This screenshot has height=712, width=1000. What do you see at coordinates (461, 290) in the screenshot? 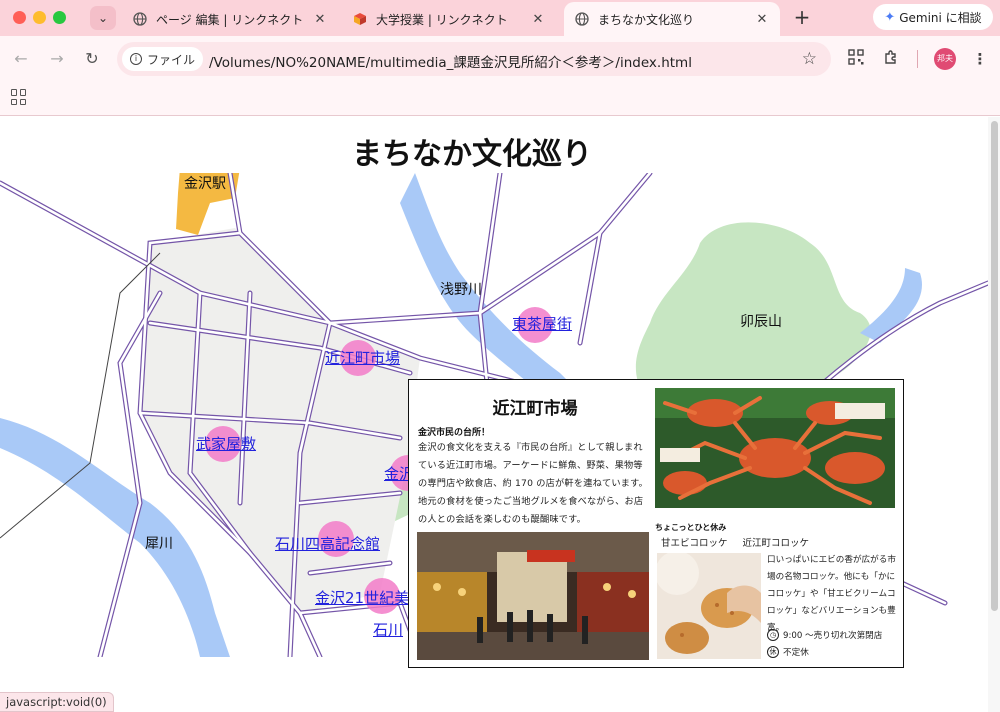
I see `asano-river-label: 浅野川` at bounding box center [461, 290].